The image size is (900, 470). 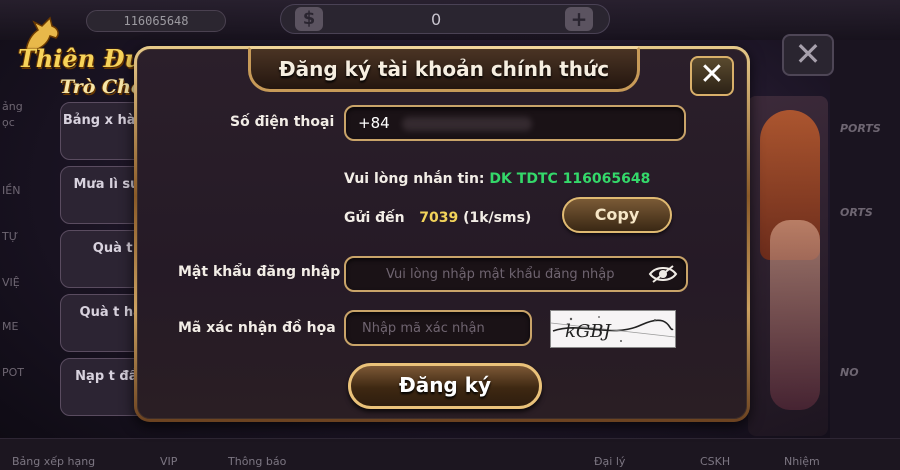 What do you see at coordinates (309, 19) in the screenshot?
I see `dollar-icon: $` at bounding box center [309, 19].